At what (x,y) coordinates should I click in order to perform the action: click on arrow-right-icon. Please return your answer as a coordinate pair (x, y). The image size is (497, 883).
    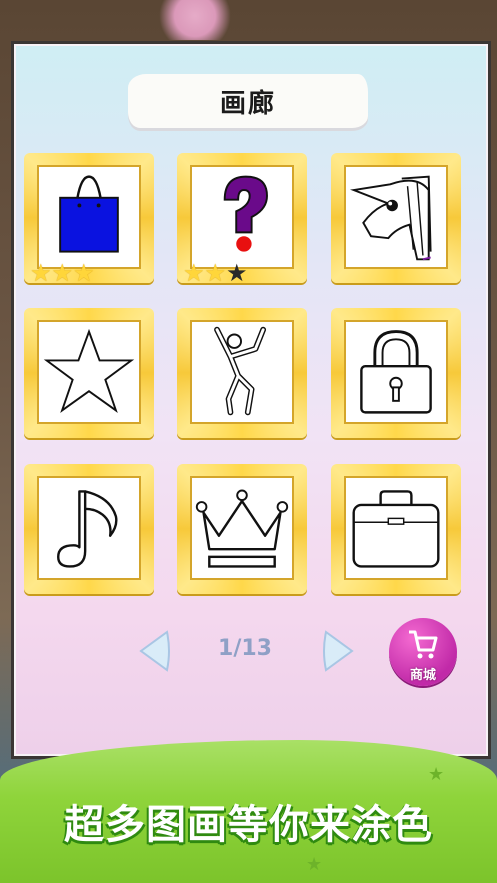
    Looking at the image, I should click on (338, 651).